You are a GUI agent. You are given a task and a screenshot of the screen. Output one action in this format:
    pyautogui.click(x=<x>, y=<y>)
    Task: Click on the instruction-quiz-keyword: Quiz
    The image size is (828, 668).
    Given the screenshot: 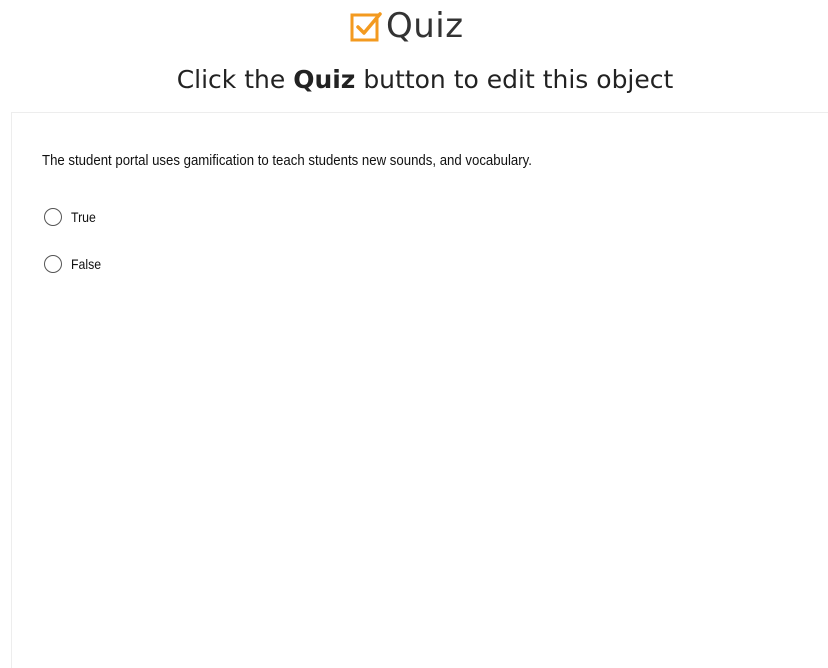 What is the action you would take?
    pyautogui.click(x=324, y=79)
    